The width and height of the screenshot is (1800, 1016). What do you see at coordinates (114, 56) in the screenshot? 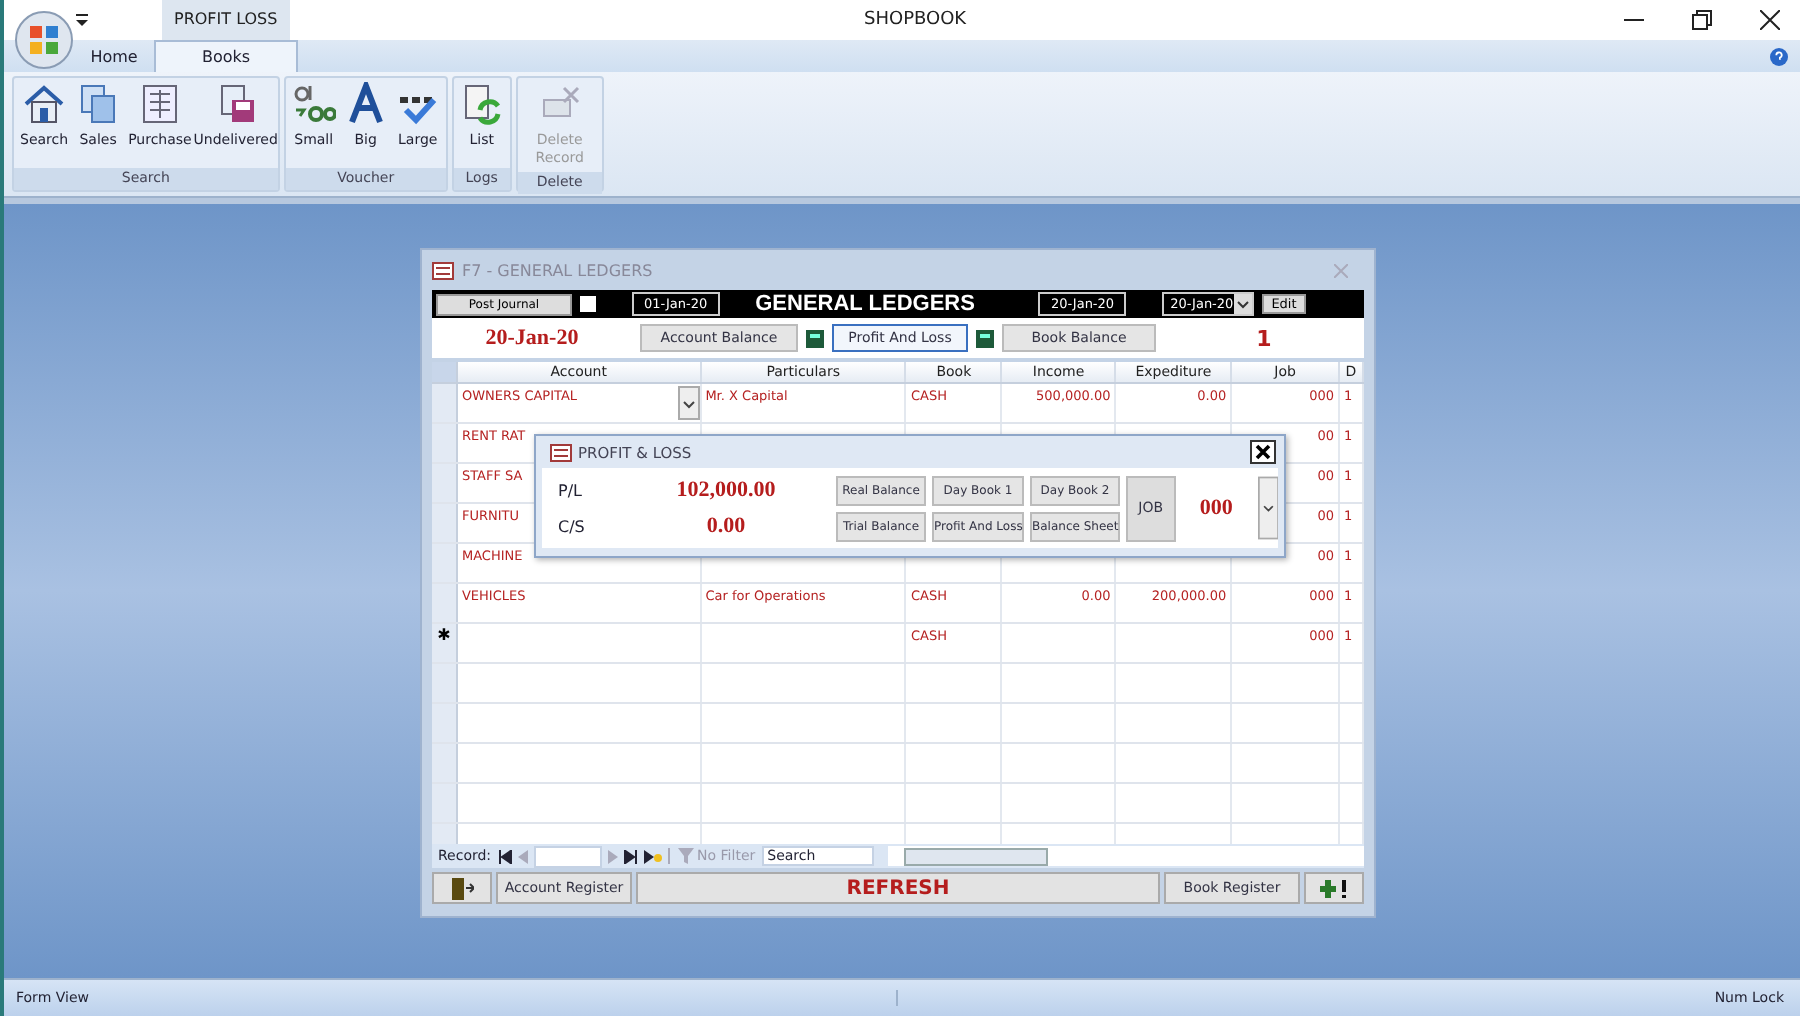
I see `ribbon-tab: Home` at bounding box center [114, 56].